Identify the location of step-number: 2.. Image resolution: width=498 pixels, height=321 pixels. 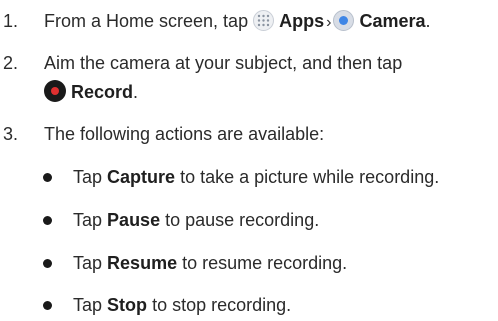
(11, 63).